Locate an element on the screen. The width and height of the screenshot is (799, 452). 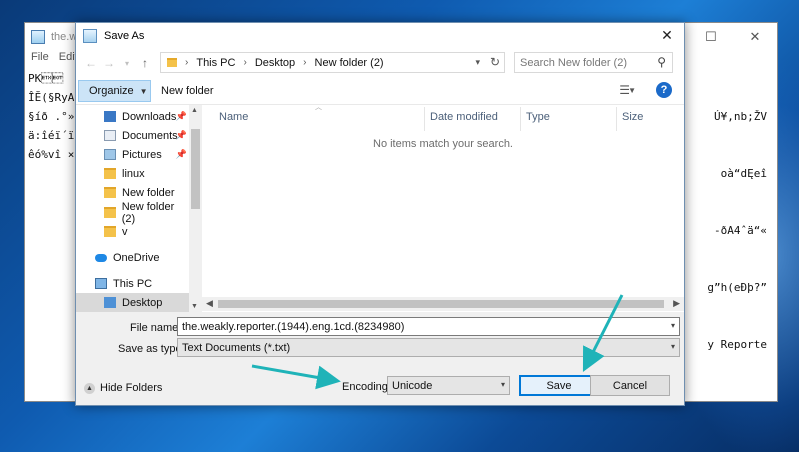
horizontal-scrollbar: ◀ ▶ is located at coordinates (443, 304).